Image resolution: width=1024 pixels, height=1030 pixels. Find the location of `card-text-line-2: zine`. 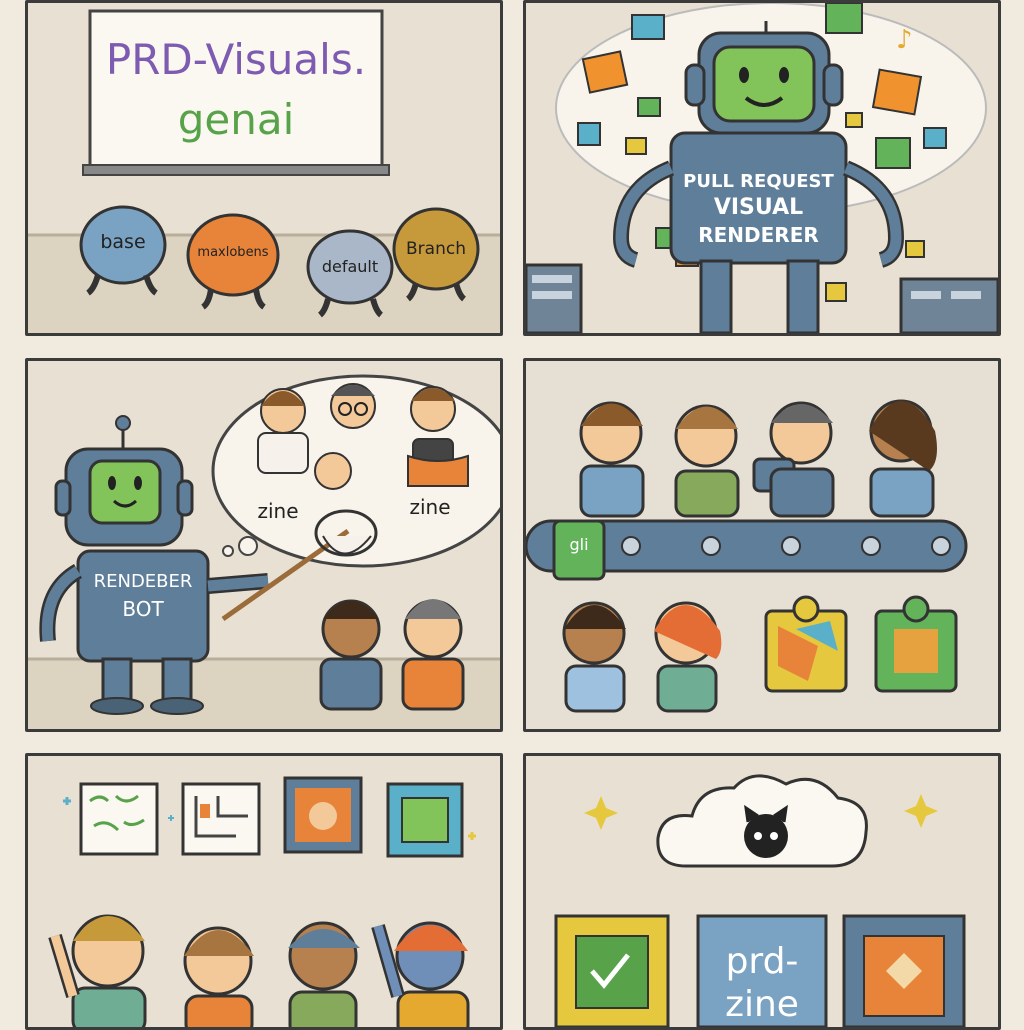

card-text-line-2: zine is located at coordinates (762, 1004).